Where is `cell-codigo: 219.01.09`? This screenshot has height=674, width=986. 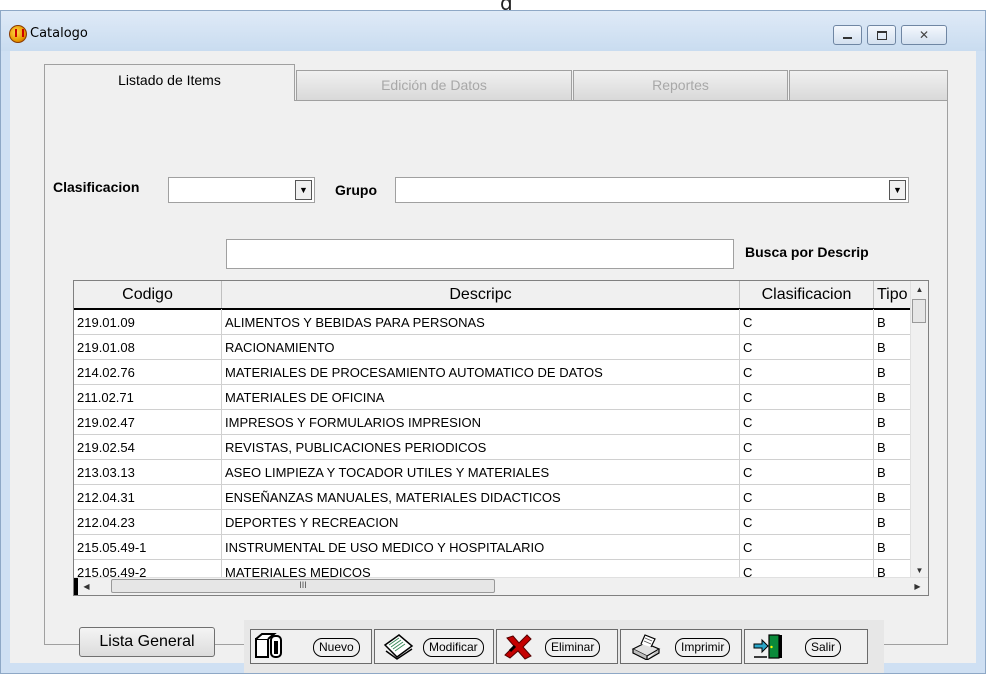 cell-codigo: 219.01.09 is located at coordinates (148, 322).